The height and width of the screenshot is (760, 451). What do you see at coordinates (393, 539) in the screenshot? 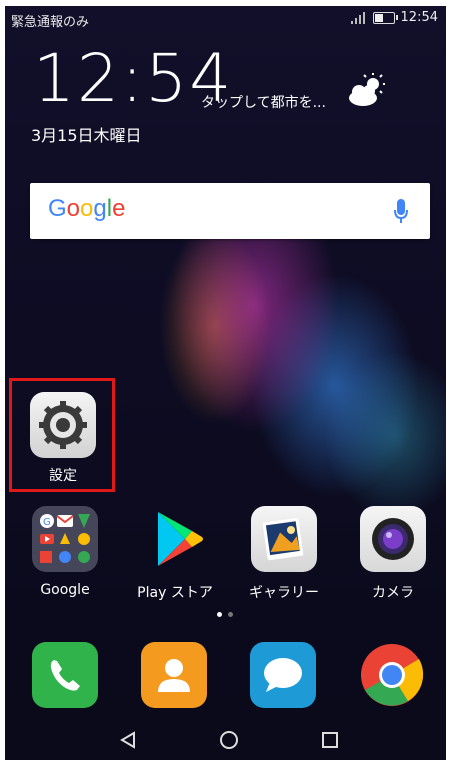
I see `camera-icon` at bounding box center [393, 539].